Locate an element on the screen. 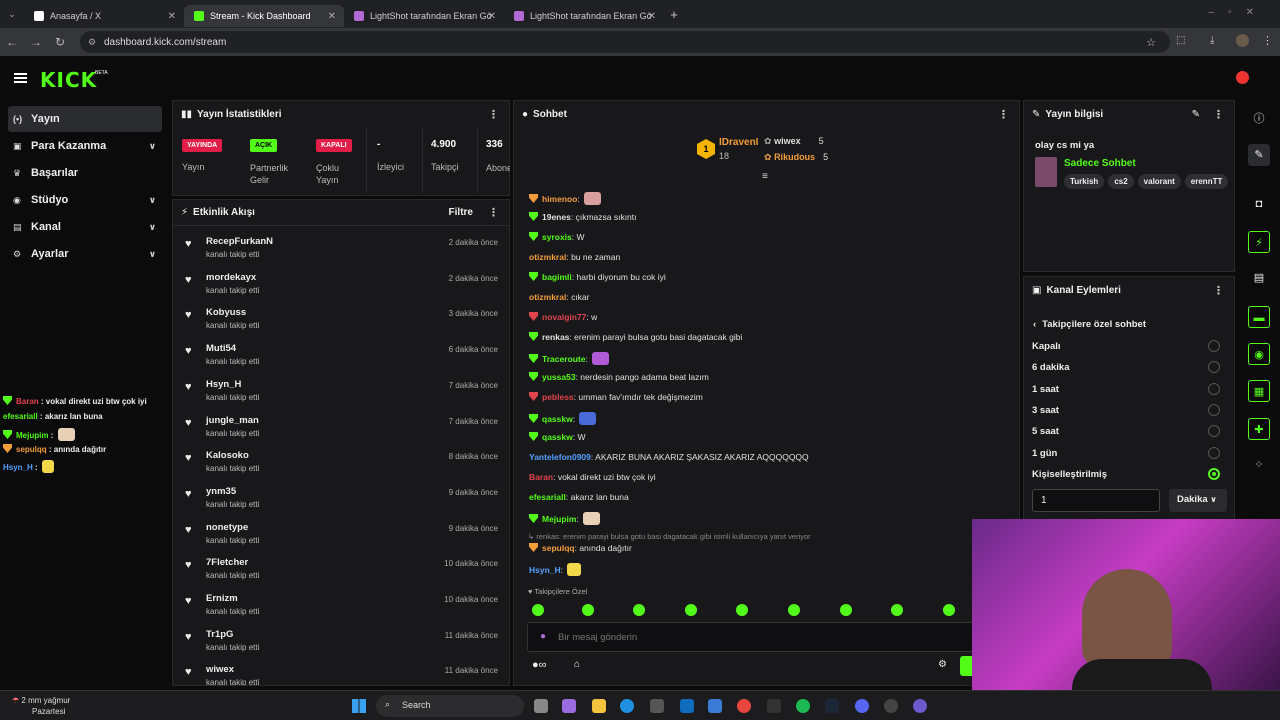 Image resolution: width=1280 pixels, height=720 pixels. chat-username: novalgin77 is located at coordinates (564, 317).